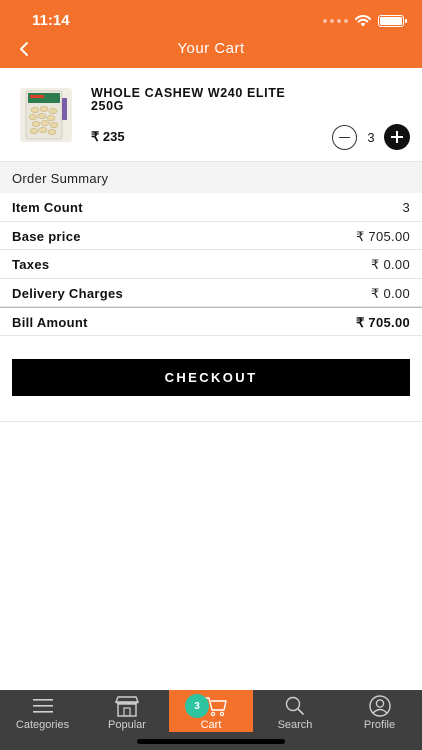  Describe the element at coordinates (211, 421) in the screenshot. I see `divider` at that location.